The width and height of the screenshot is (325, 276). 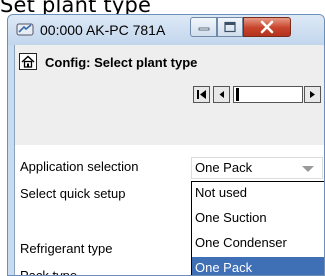 I want to click on minimize-icon, so click(x=203, y=29).